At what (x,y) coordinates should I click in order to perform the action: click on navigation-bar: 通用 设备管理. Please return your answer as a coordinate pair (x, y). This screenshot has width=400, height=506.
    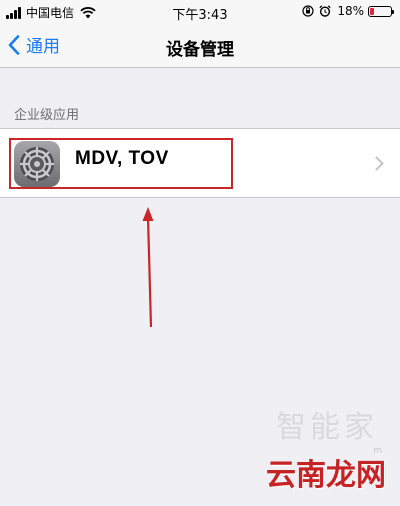
    Looking at the image, I should click on (200, 46).